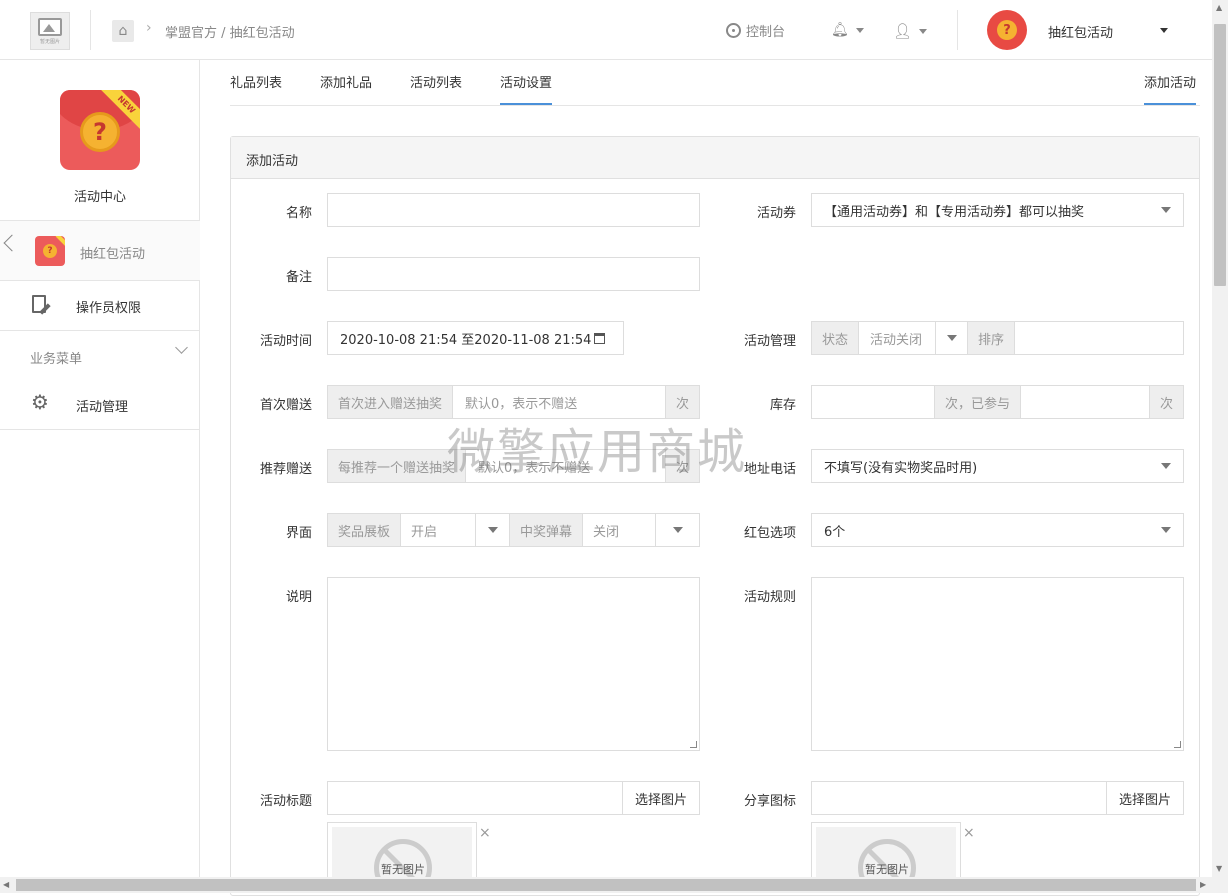 The image size is (1228, 896). What do you see at coordinates (715, 158) in the screenshot?
I see `panel-title: 添加活动` at bounding box center [715, 158].